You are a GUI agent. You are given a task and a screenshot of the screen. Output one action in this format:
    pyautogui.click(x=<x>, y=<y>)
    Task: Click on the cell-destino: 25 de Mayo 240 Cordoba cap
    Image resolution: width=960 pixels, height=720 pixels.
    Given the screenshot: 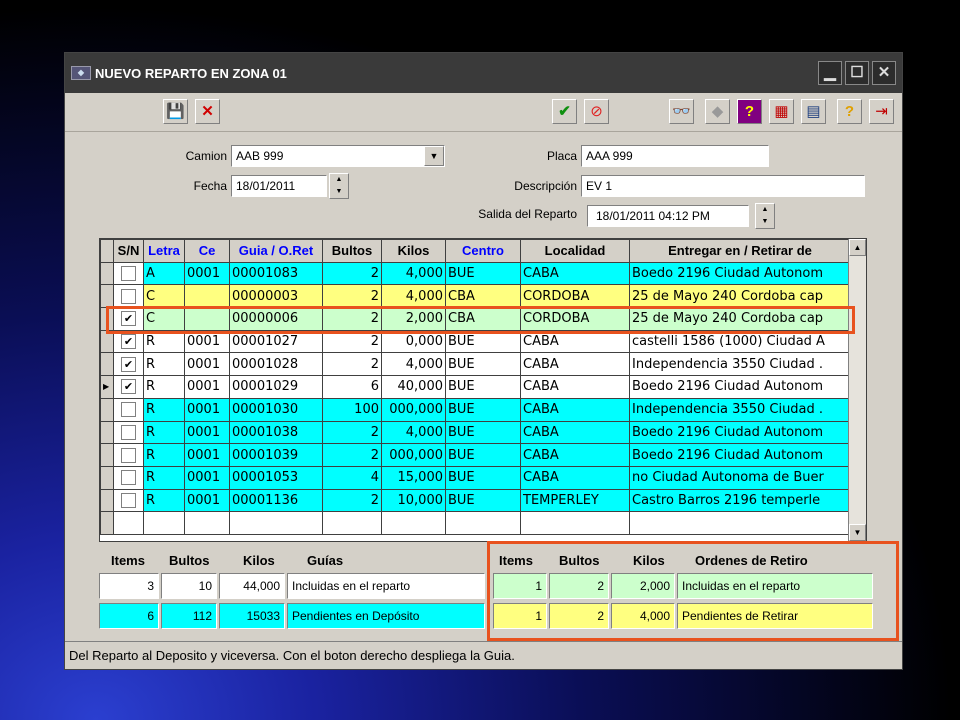 What is the action you would take?
    pyautogui.click(x=740, y=296)
    